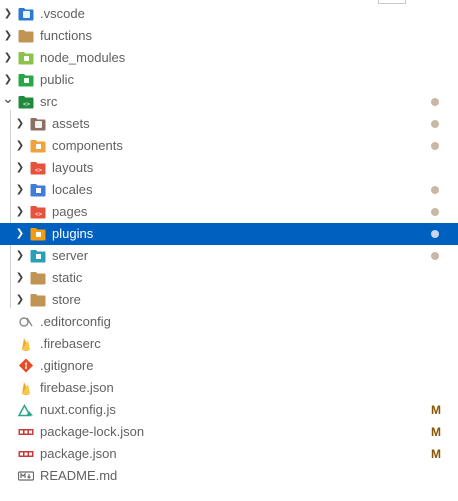 Image resolution: width=458 pixels, height=501 pixels. I want to click on file-item-readme-md: README.md, so click(229, 476).